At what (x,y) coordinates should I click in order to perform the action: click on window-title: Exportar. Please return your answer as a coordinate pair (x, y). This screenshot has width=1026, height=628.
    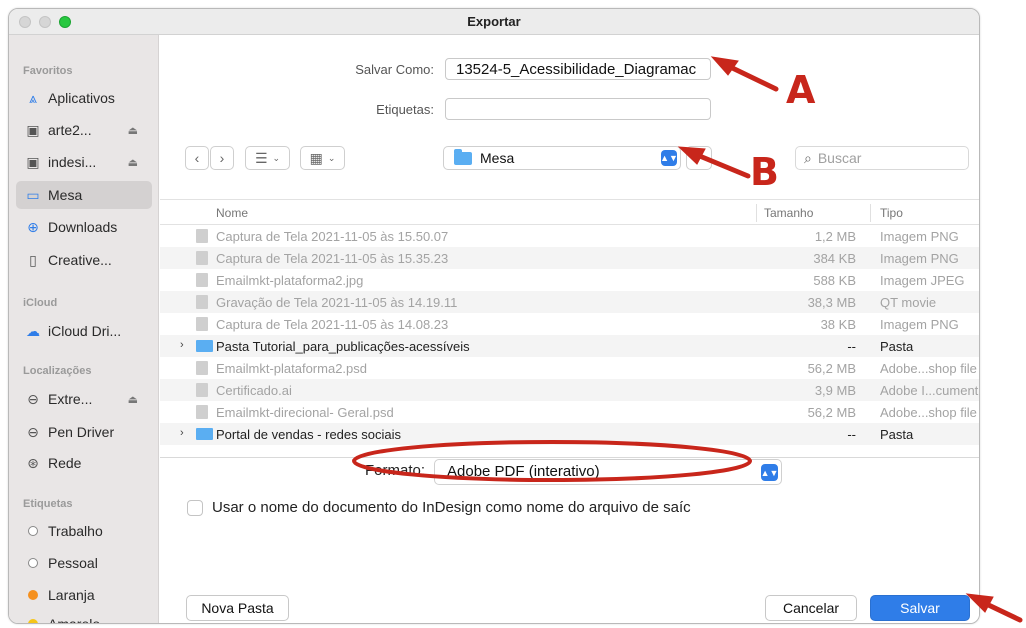
    Looking at the image, I should click on (494, 21).